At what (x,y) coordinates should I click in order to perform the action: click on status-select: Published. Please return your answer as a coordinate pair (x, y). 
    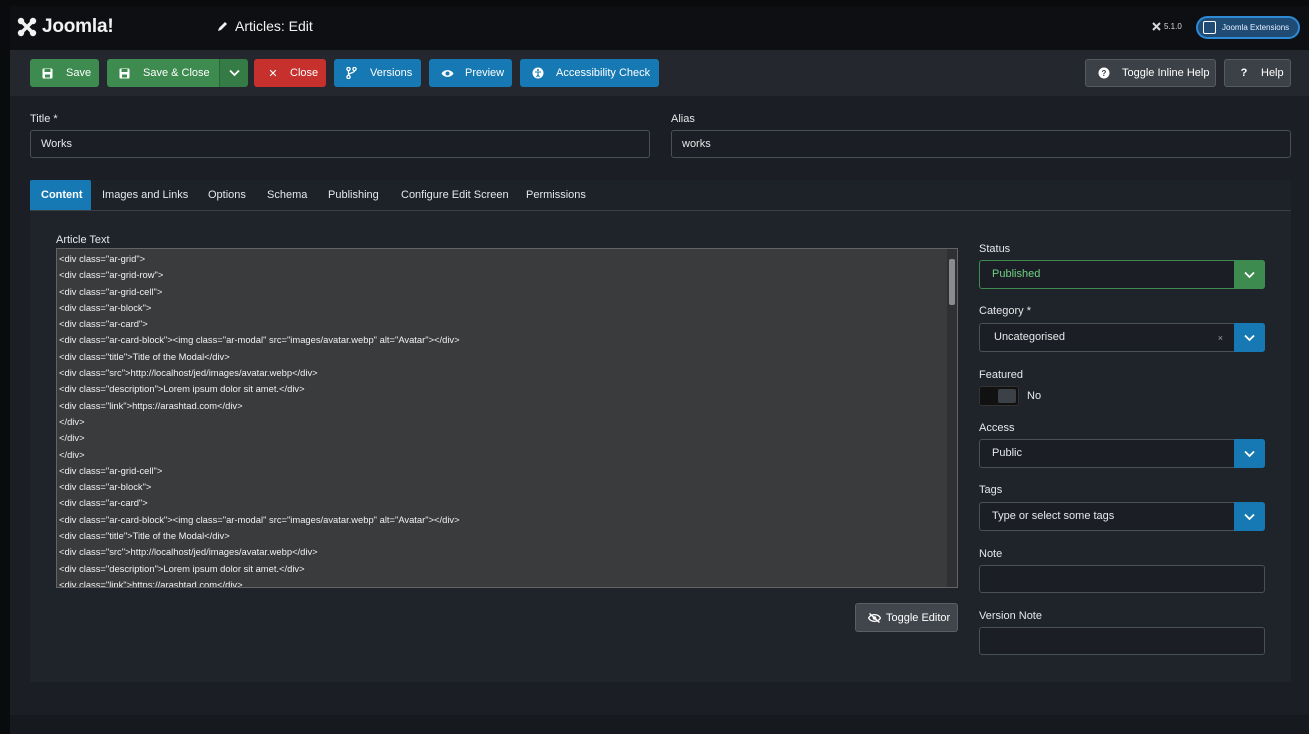
    Looking at the image, I should click on (1122, 274).